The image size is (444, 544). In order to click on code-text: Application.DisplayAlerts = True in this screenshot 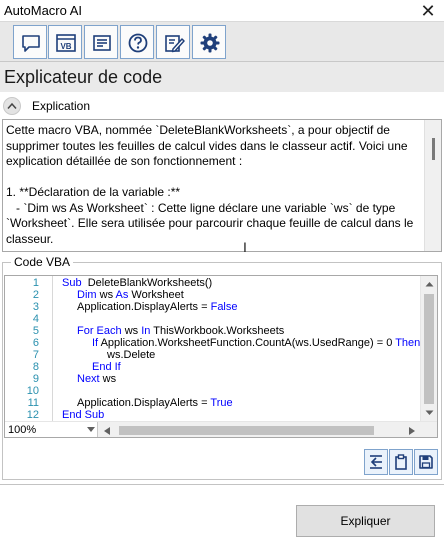, I will do `click(155, 403)`.